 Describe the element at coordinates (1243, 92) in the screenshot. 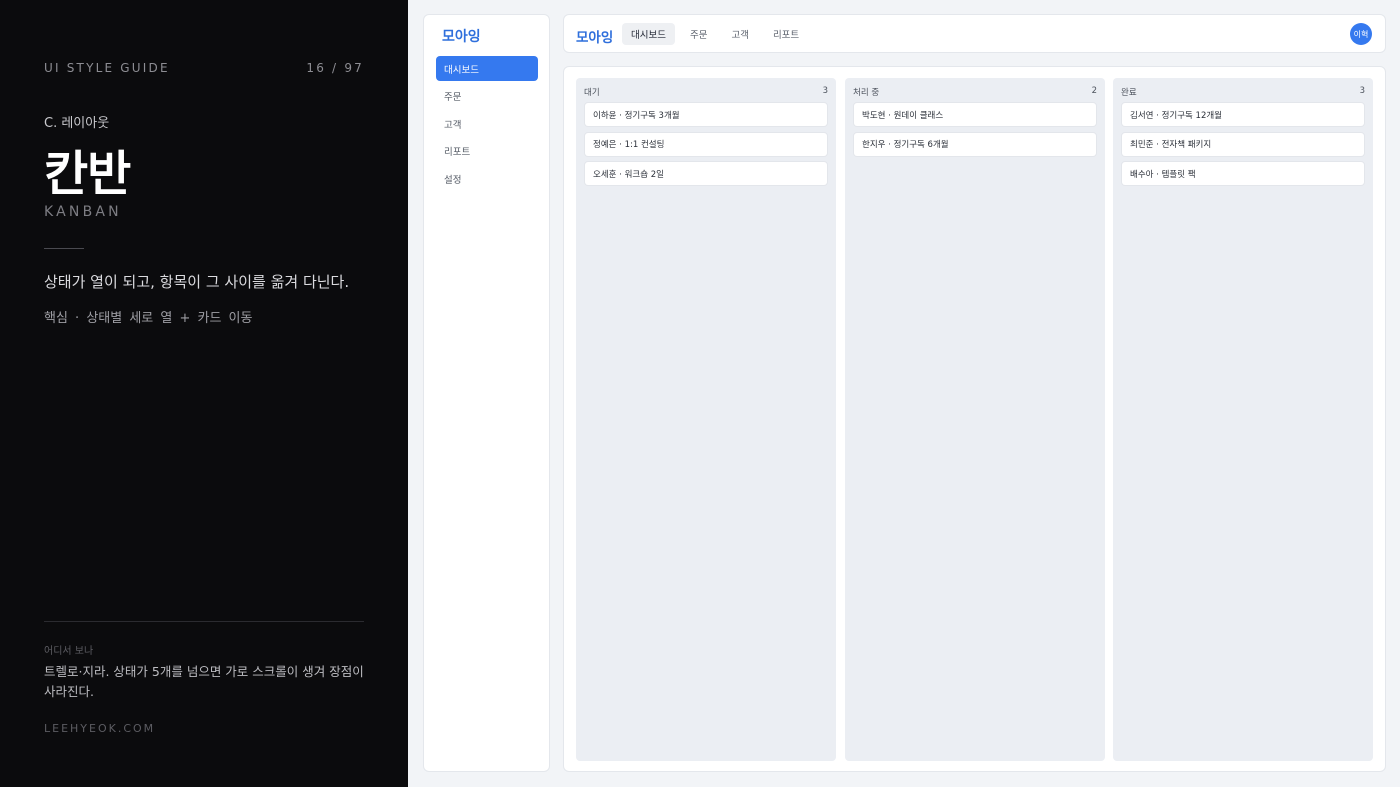

I see `column-header: 완료 3` at that location.